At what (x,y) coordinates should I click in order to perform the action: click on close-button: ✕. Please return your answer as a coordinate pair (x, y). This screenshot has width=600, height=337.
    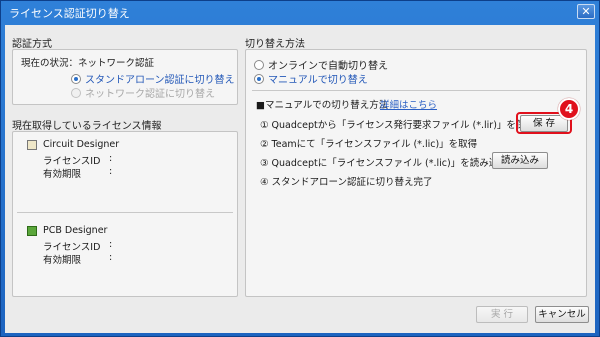
    Looking at the image, I should click on (586, 11).